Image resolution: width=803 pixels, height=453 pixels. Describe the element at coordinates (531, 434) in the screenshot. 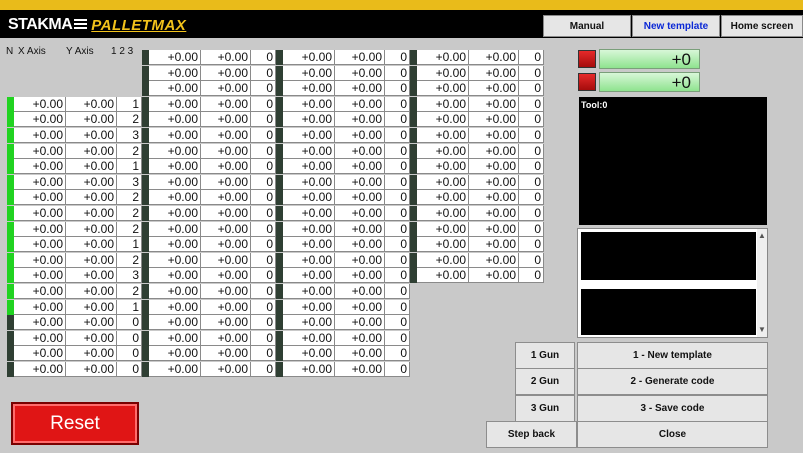

I see `step-back-button: Step back` at that location.